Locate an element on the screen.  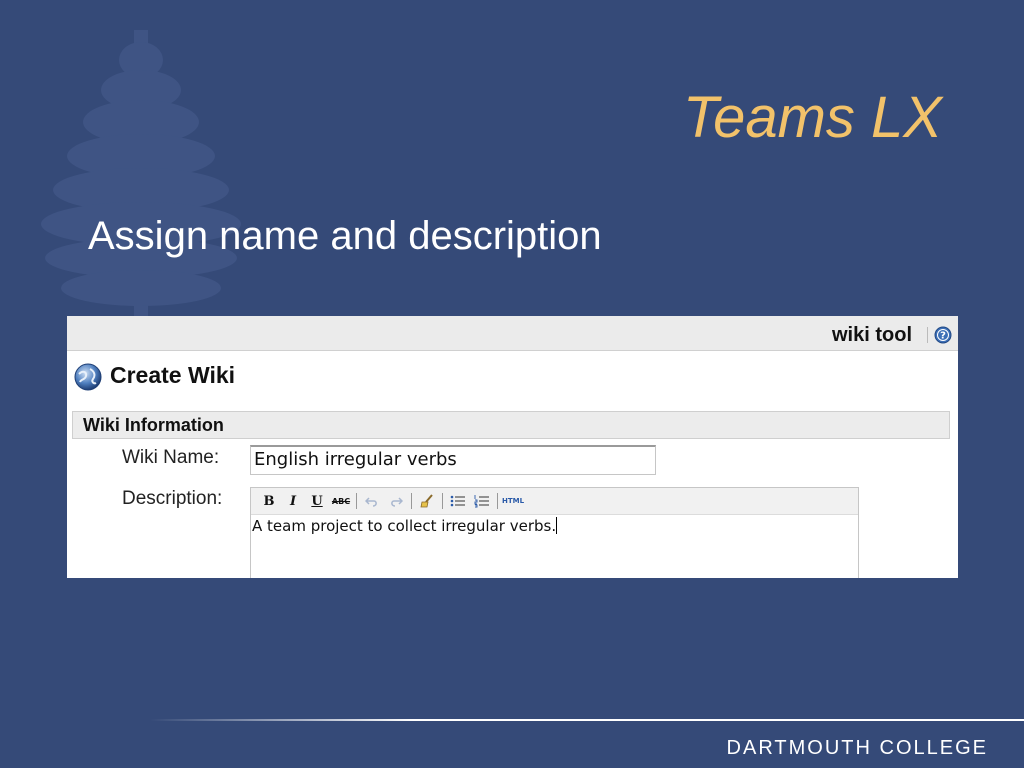
text-caret is located at coordinates (557, 525).